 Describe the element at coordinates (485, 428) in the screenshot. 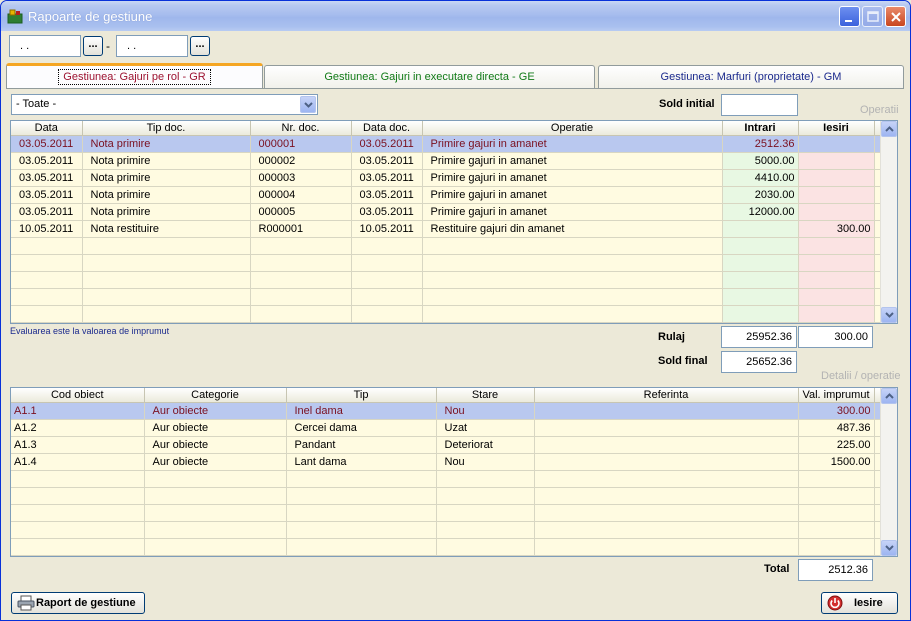

I see `table-cell: Uzat` at that location.